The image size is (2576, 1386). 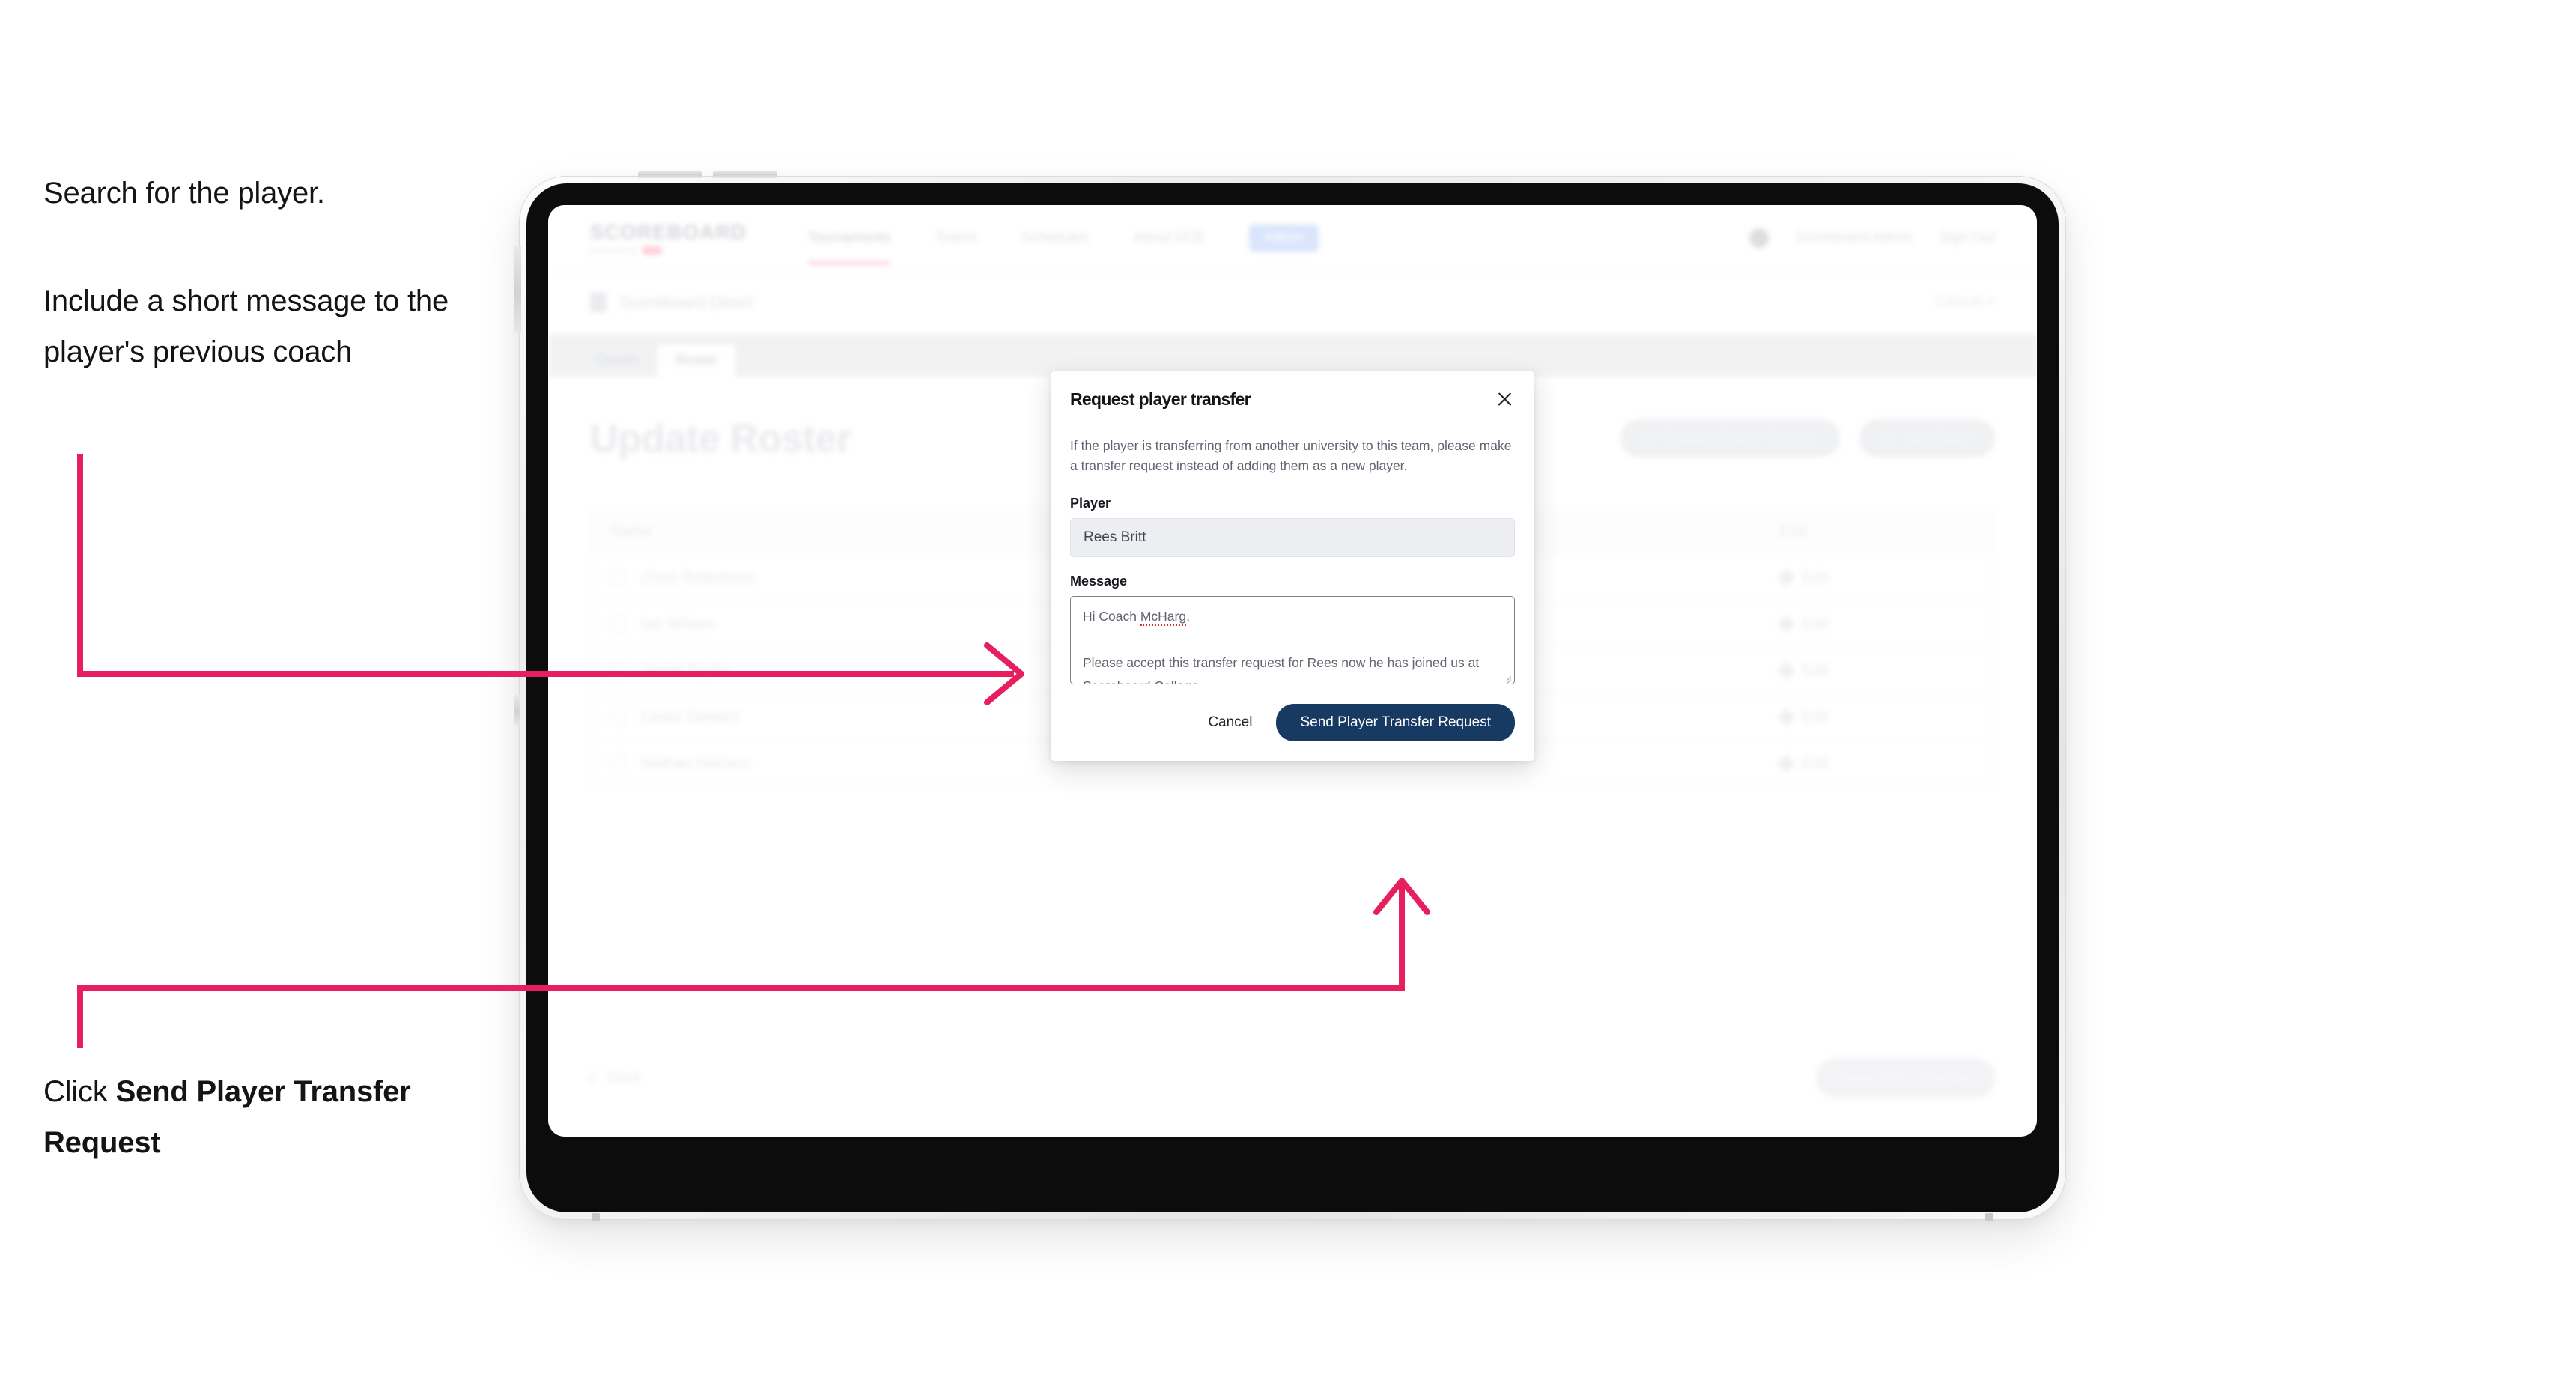 I want to click on dialog-header: Request player transfer, so click(x=1292, y=397).